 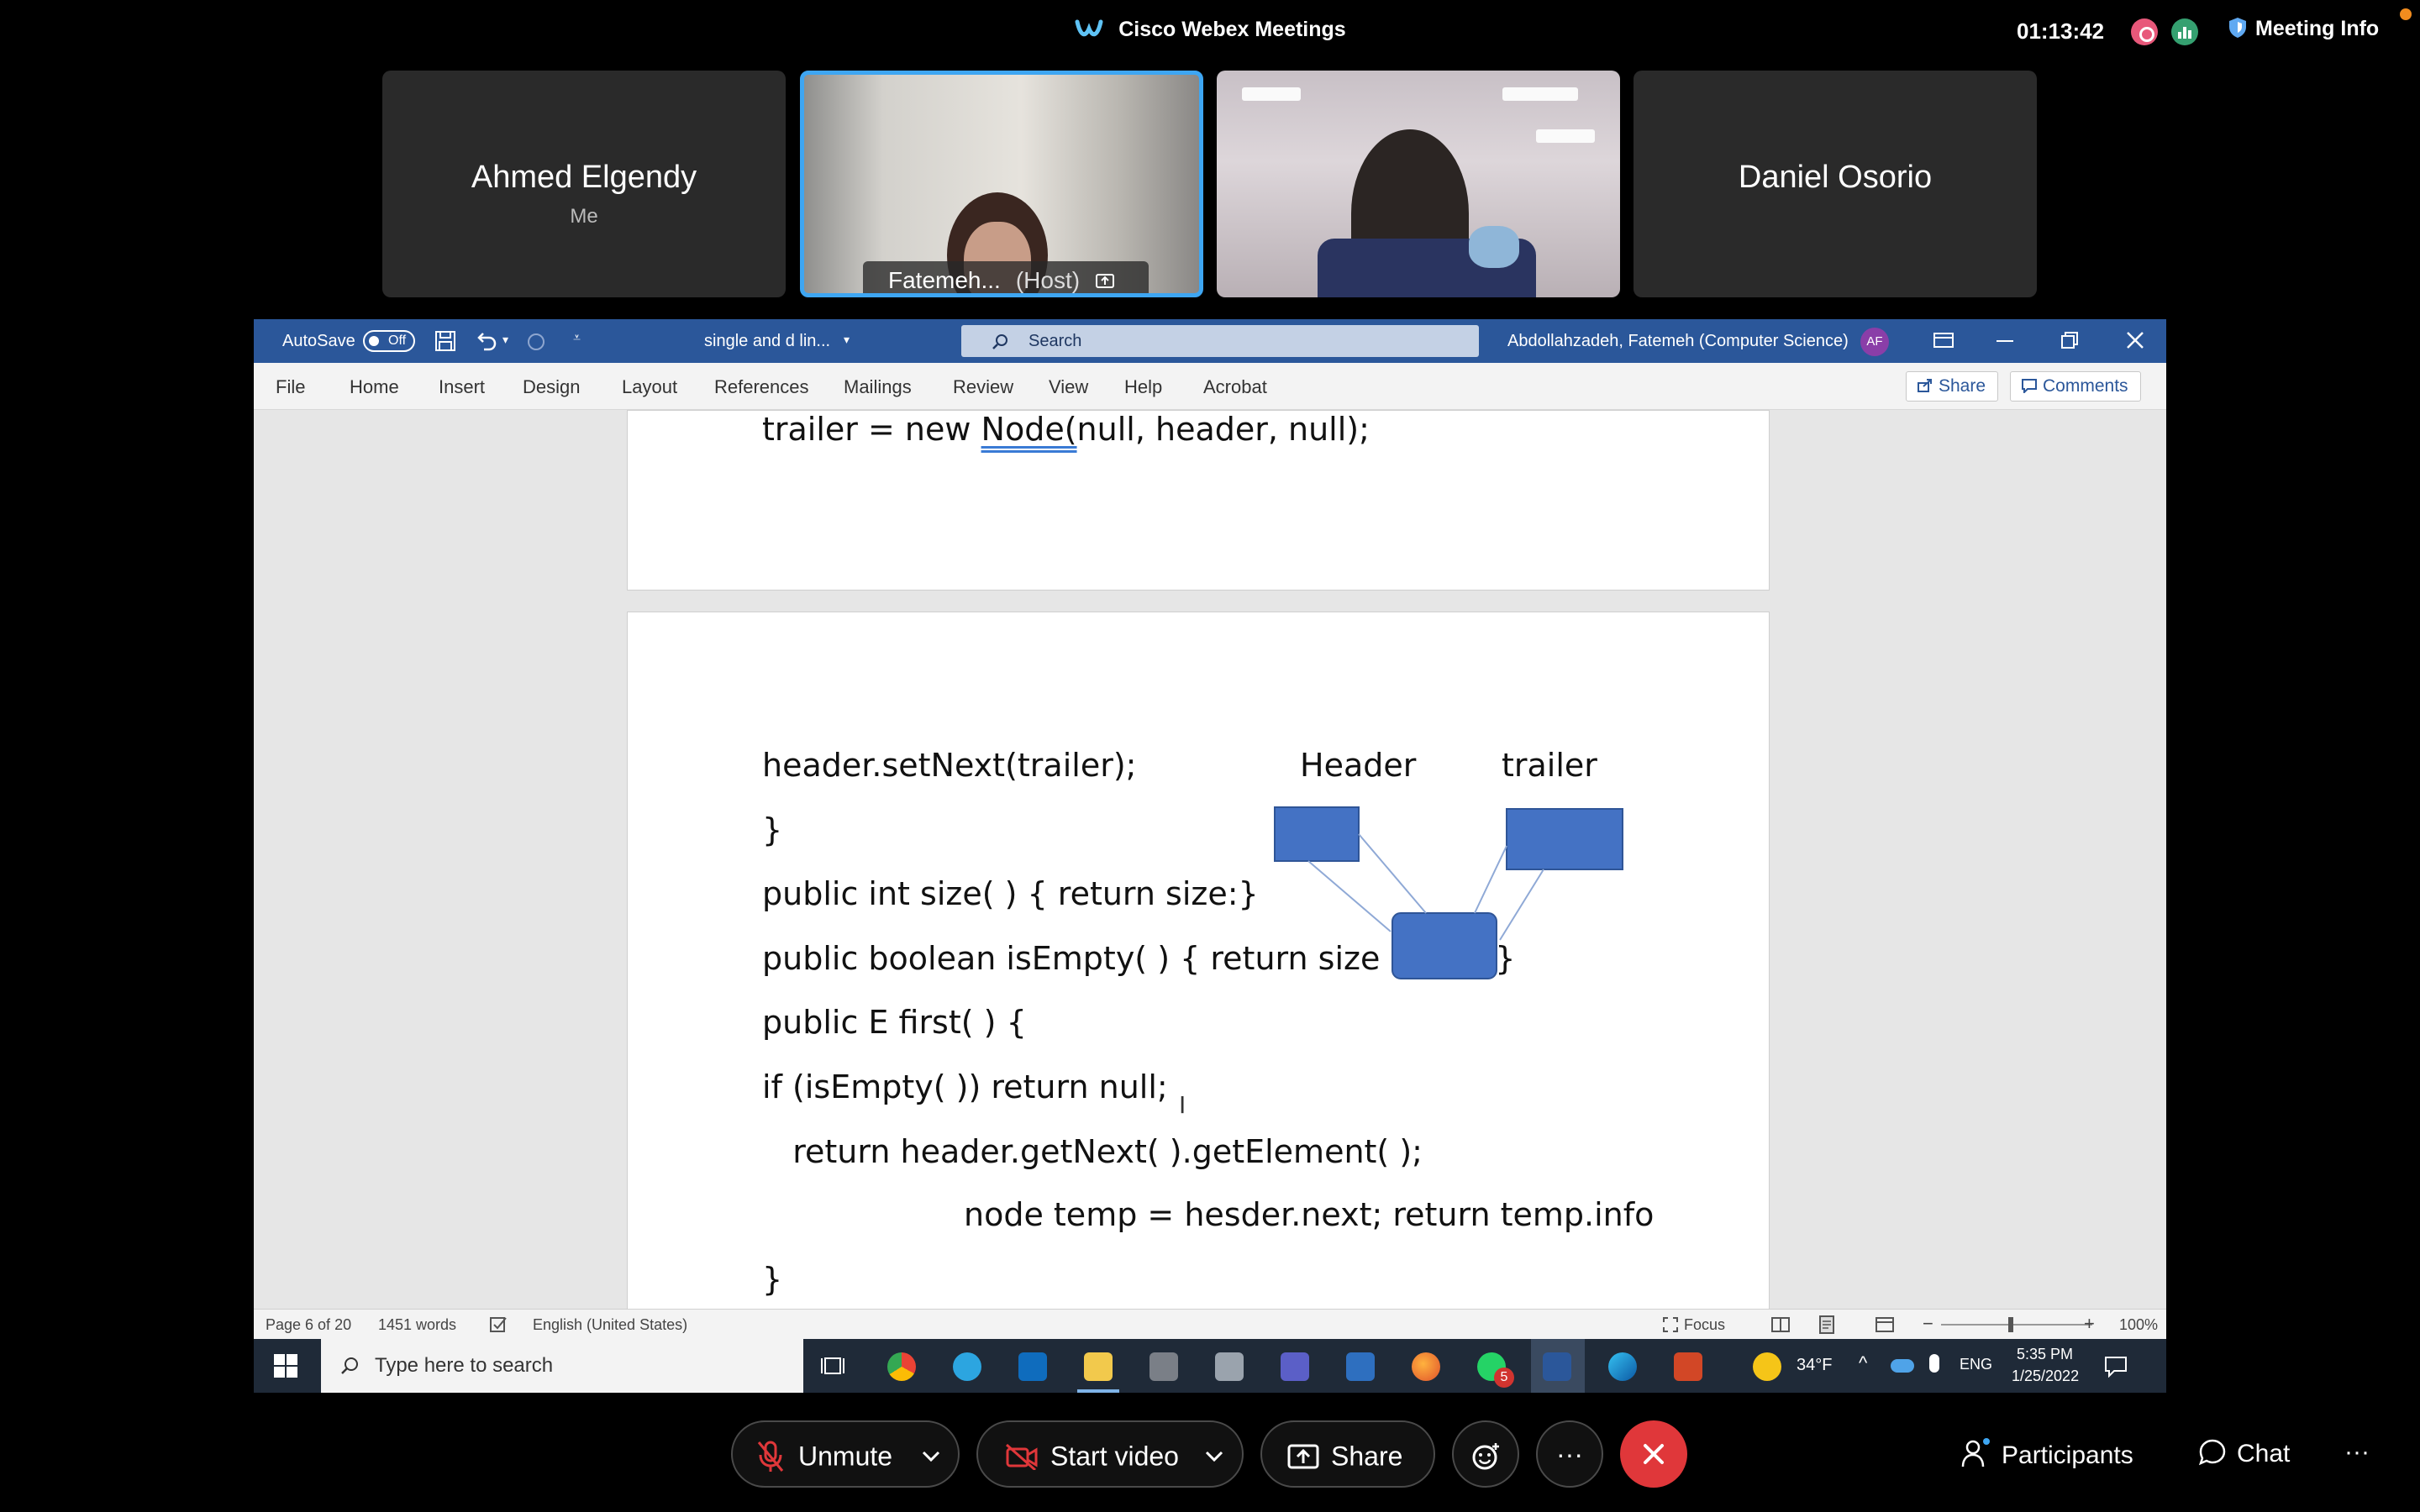 What do you see at coordinates (610, 1325) in the screenshot?
I see `language-indicator: English (United States)` at bounding box center [610, 1325].